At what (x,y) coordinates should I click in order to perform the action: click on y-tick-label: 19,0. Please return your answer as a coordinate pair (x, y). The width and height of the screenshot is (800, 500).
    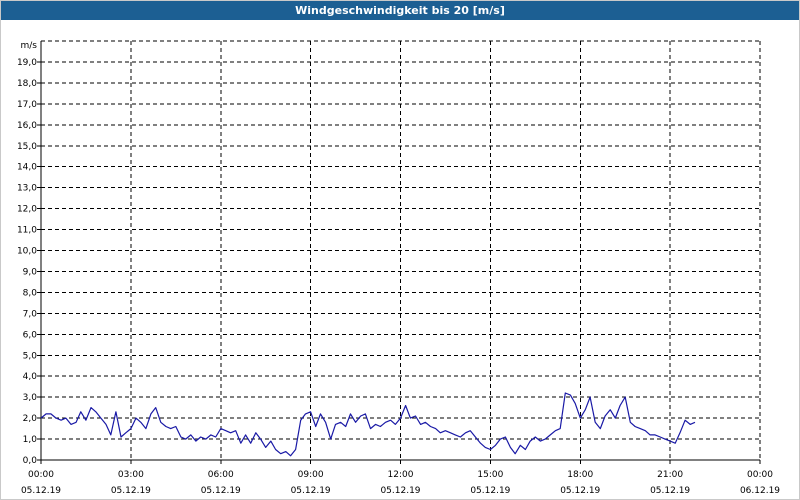
    Looking at the image, I should click on (27, 63).